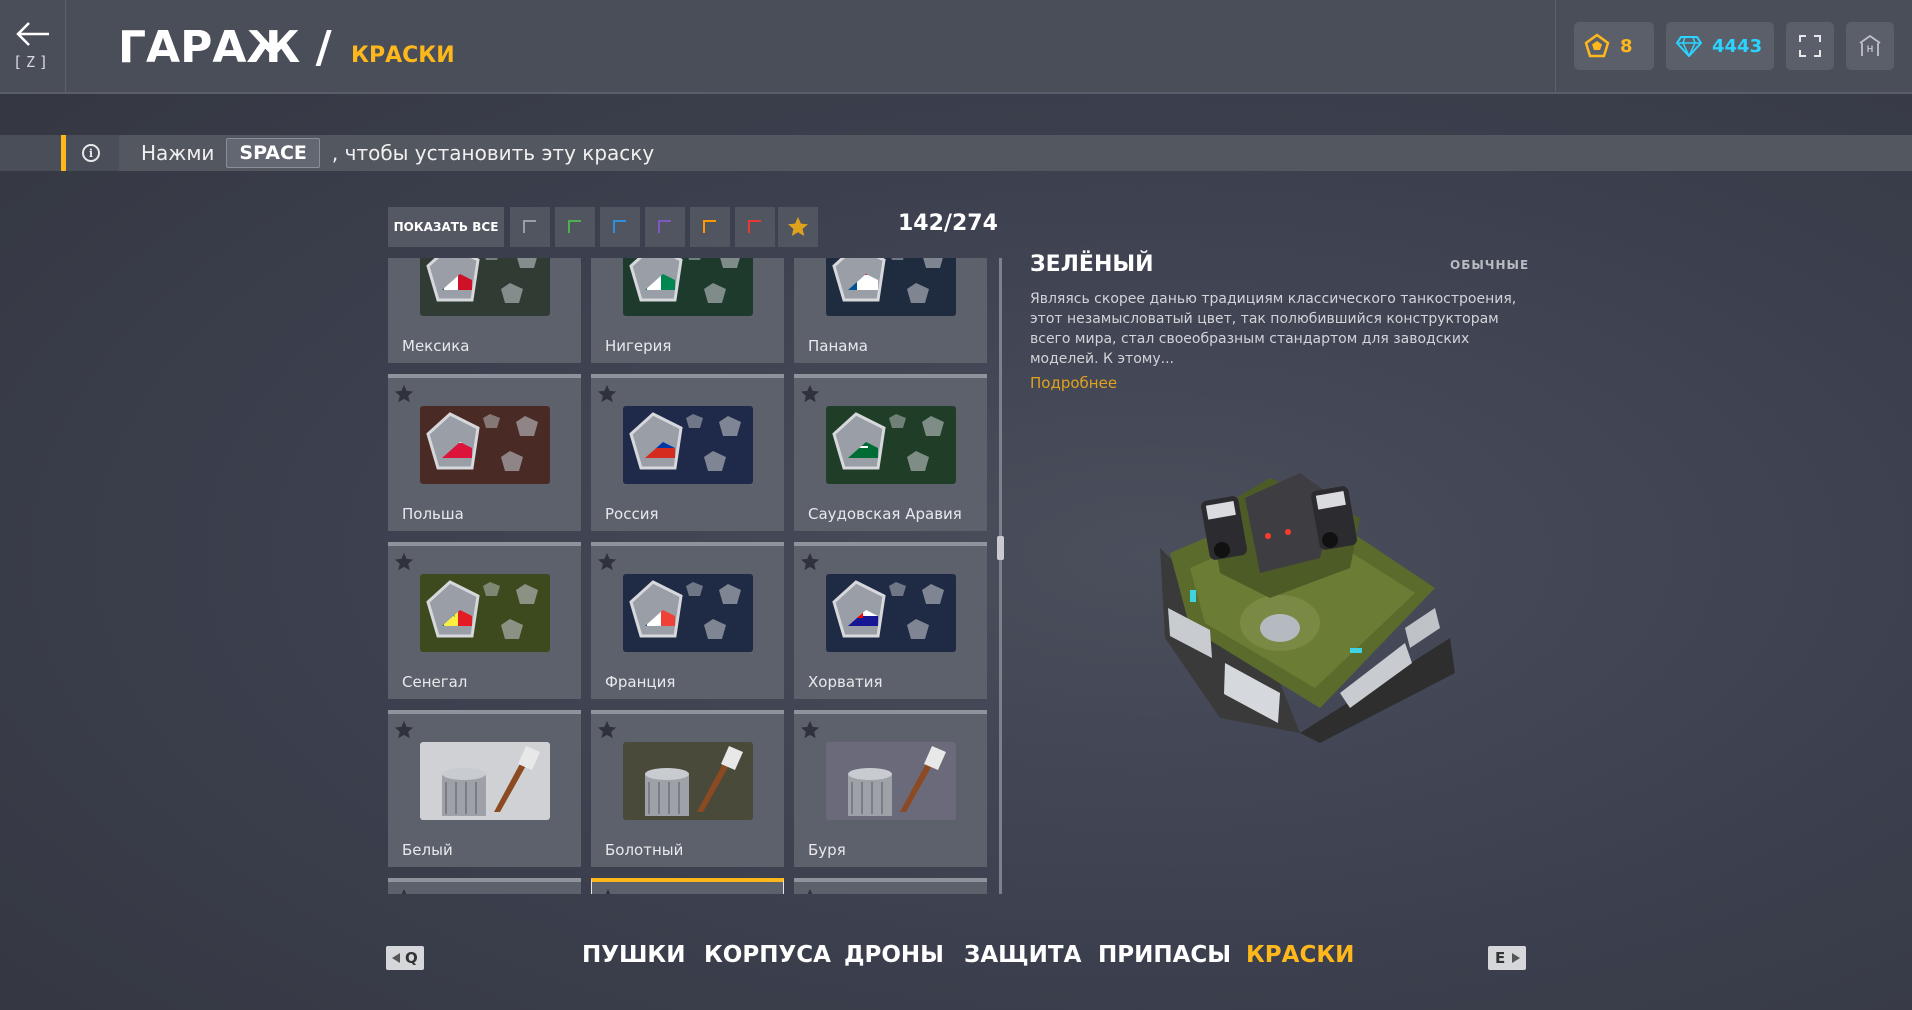 This screenshot has height=1010, width=1912. I want to click on paint-card: Франция, so click(687, 620).